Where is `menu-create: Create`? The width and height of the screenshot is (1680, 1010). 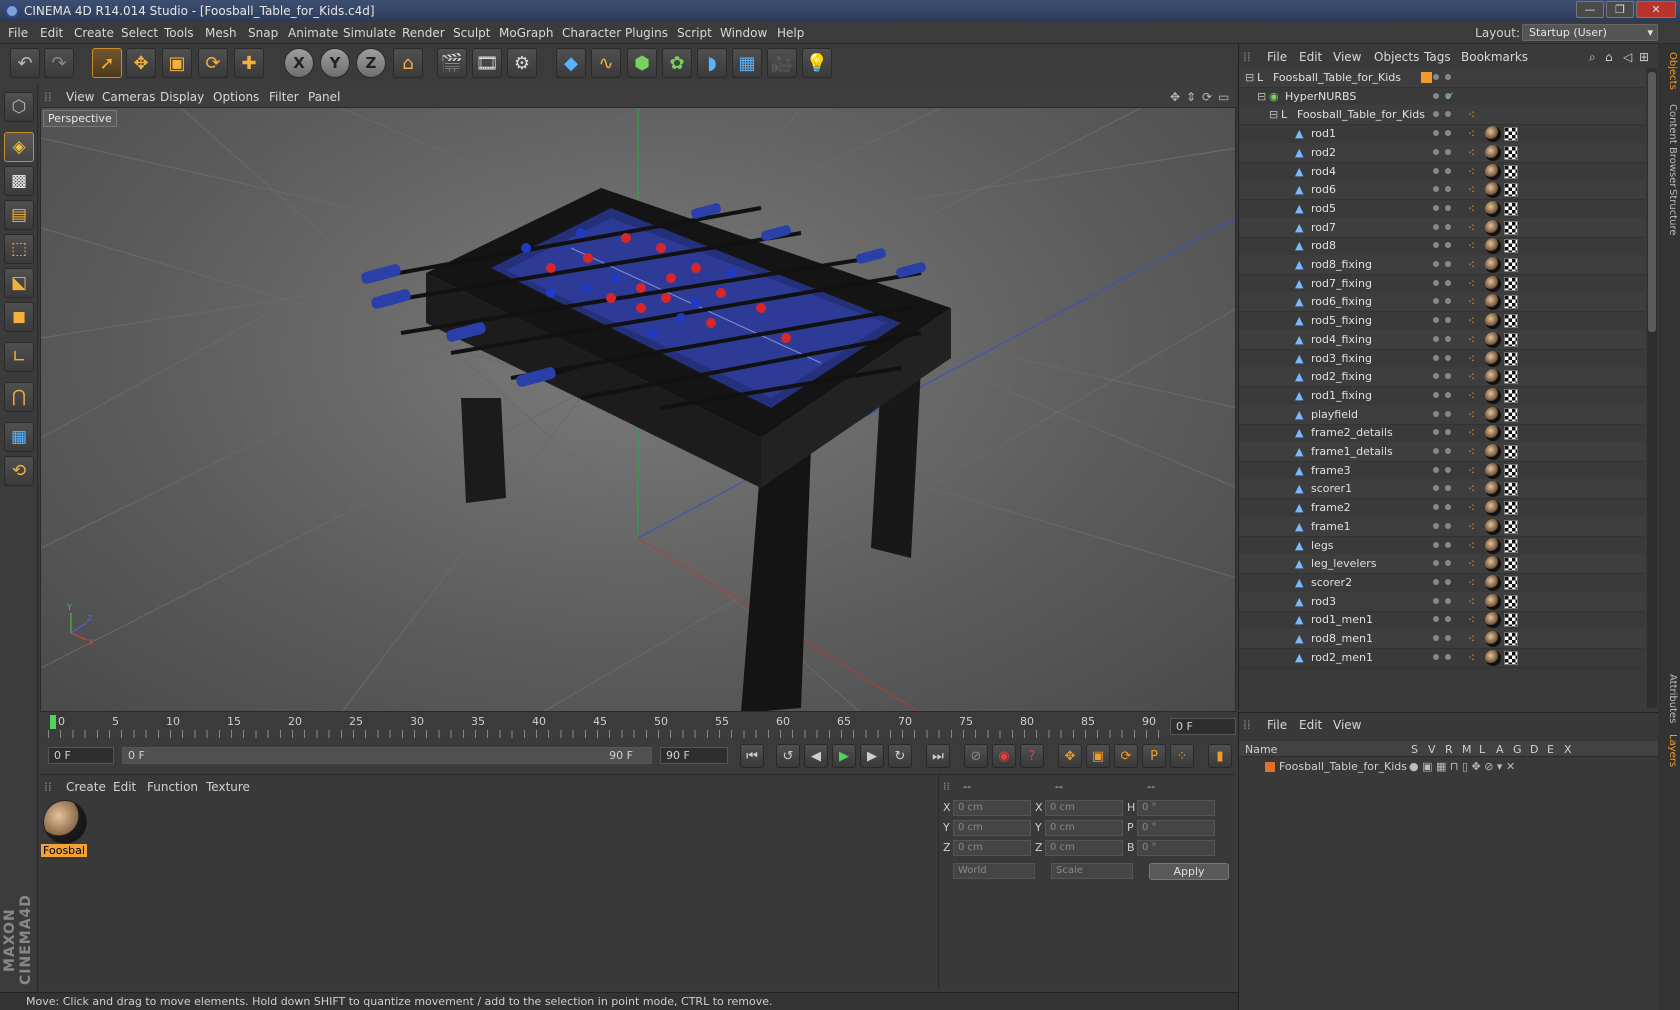 menu-create: Create is located at coordinates (94, 33).